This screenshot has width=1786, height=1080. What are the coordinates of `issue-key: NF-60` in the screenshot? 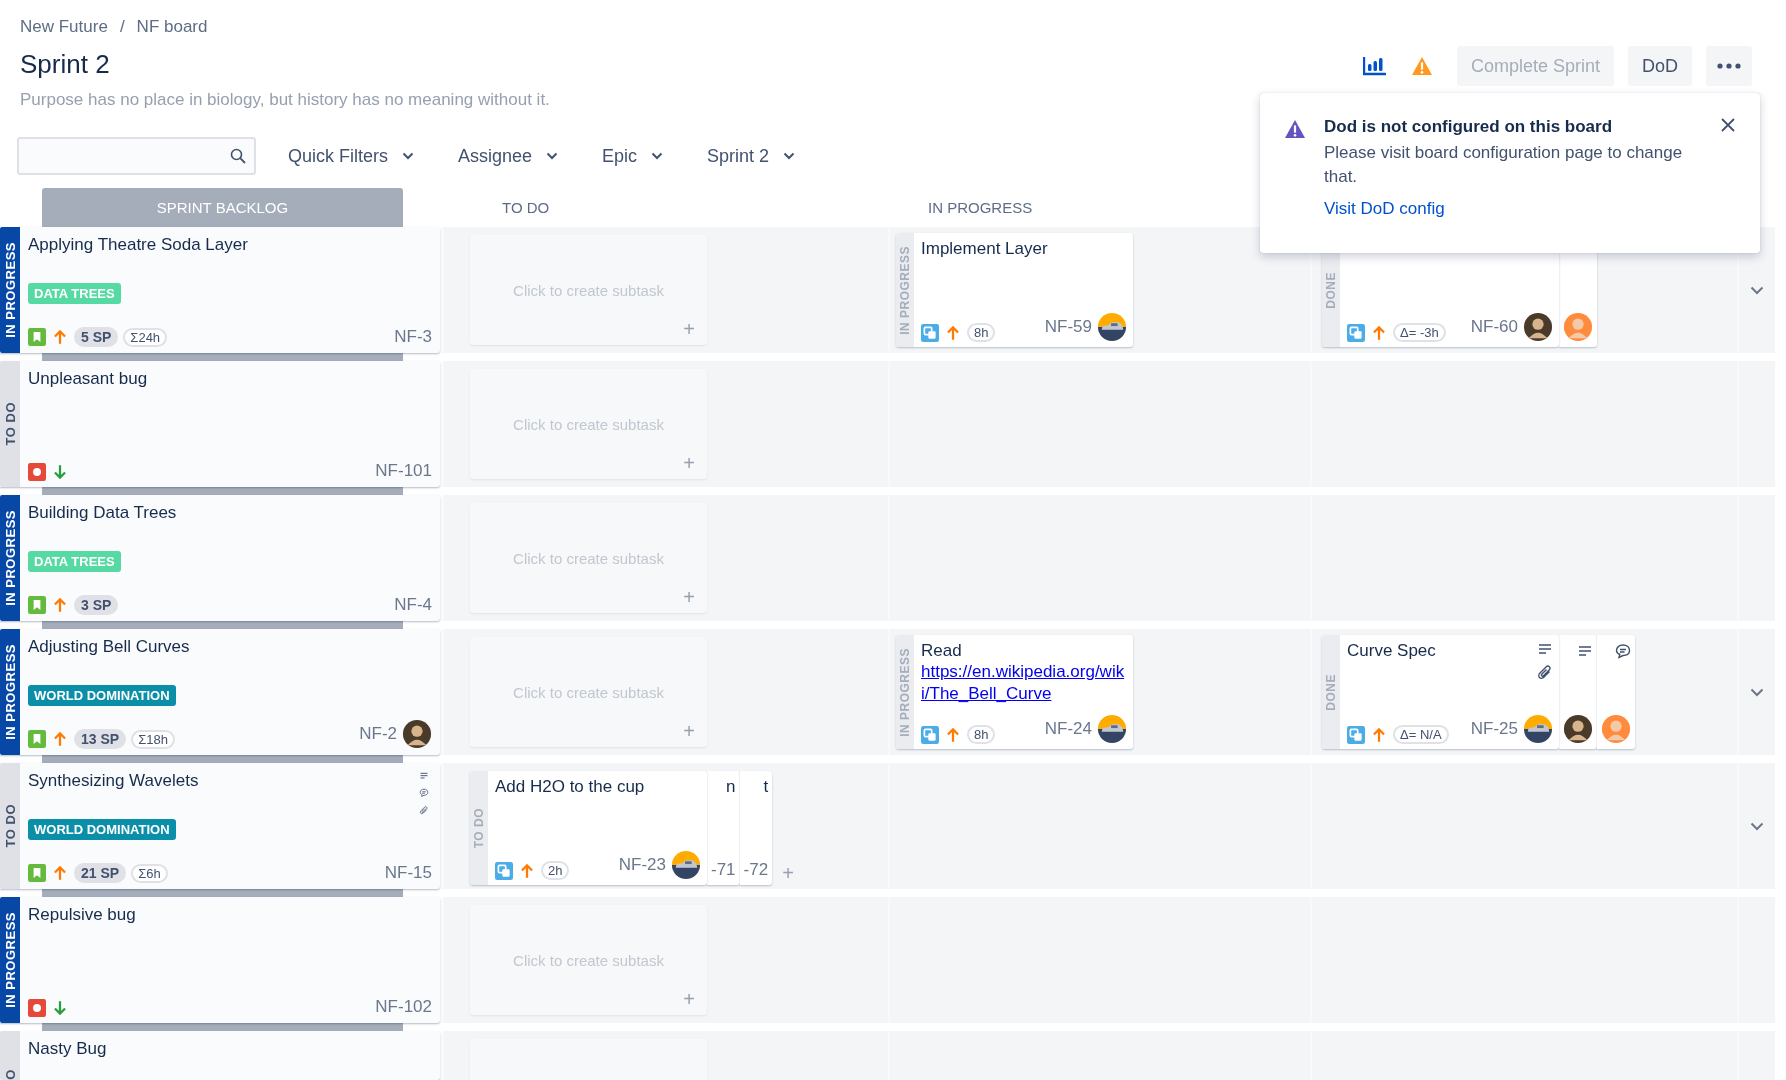 It's located at (1494, 327).